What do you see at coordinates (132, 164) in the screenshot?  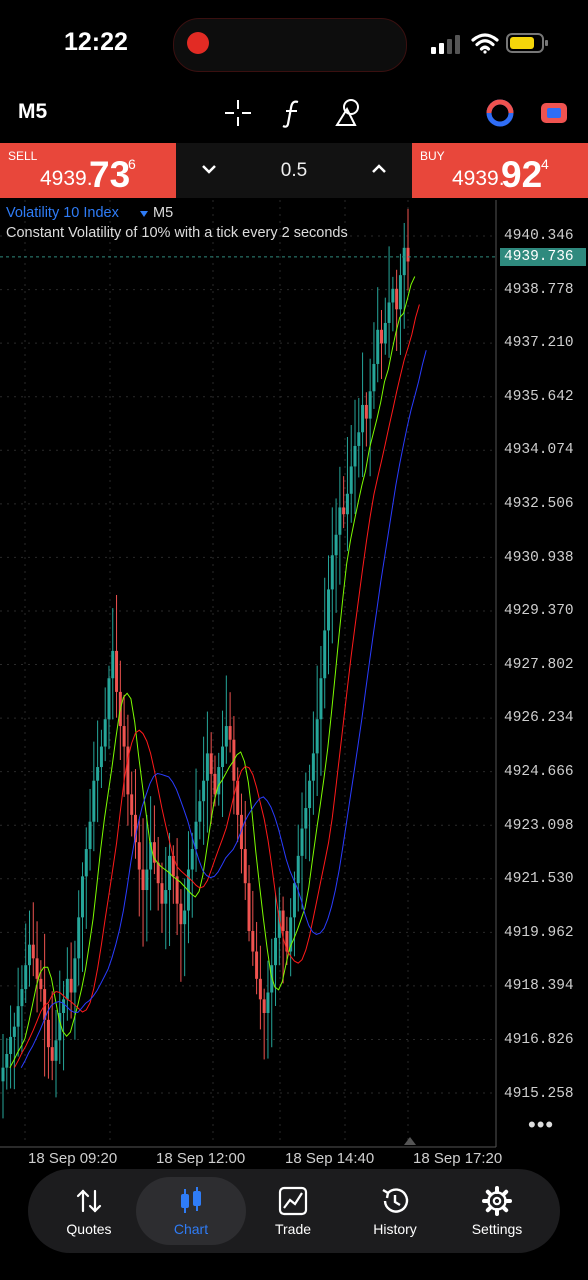 I see `sell-price-fraction: 6` at bounding box center [132, 164].